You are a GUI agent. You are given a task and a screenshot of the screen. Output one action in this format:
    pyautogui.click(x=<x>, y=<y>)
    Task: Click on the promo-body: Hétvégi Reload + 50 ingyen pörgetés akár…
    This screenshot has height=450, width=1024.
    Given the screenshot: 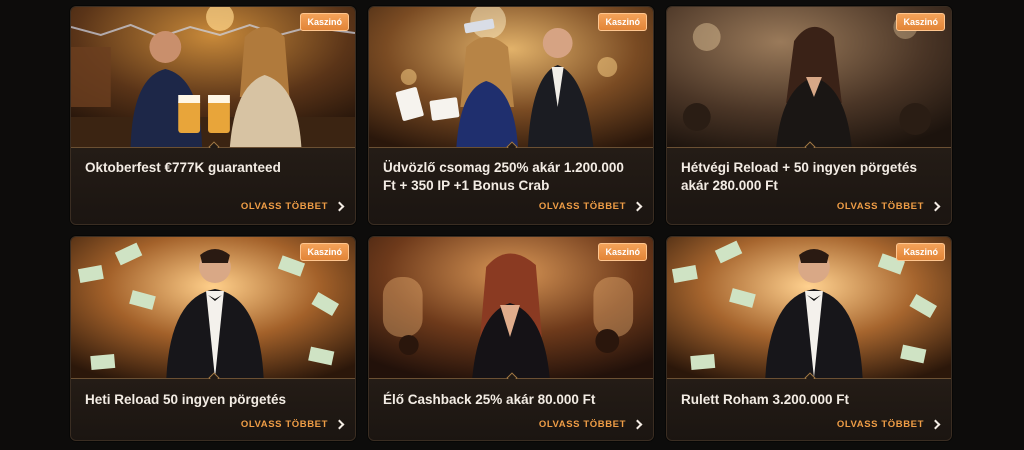 What is the action you would take?
    pyautogui.click(x=809, y=186)
    